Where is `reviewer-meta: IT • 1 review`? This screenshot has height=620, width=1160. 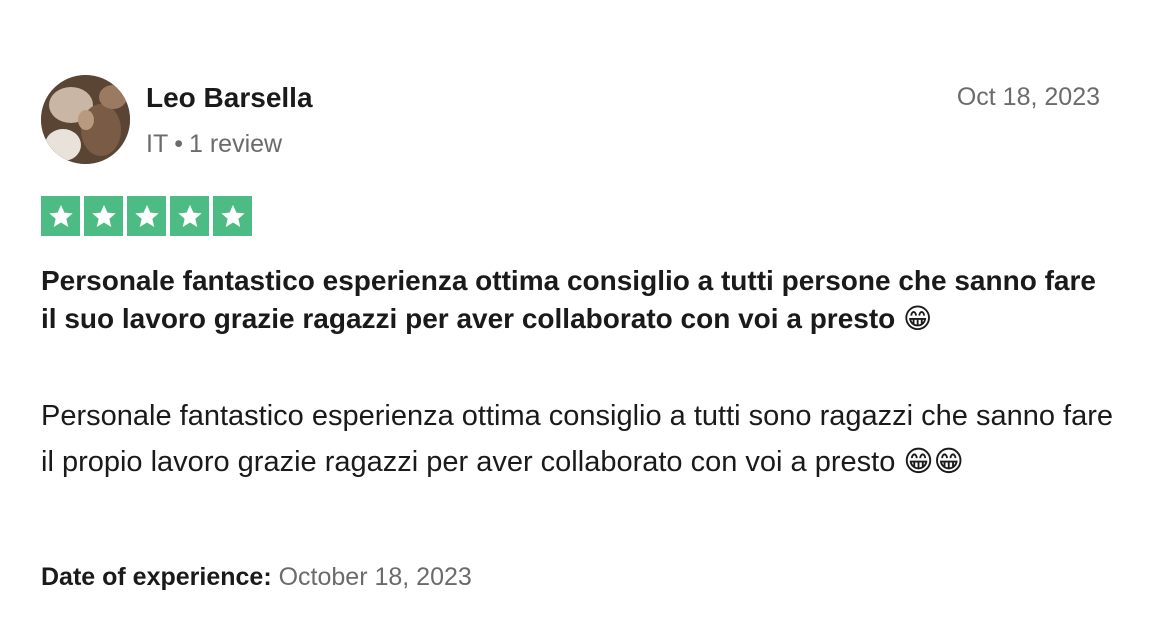 reviewer-meta: IT • 1 review is located at coordinates (214, 144).